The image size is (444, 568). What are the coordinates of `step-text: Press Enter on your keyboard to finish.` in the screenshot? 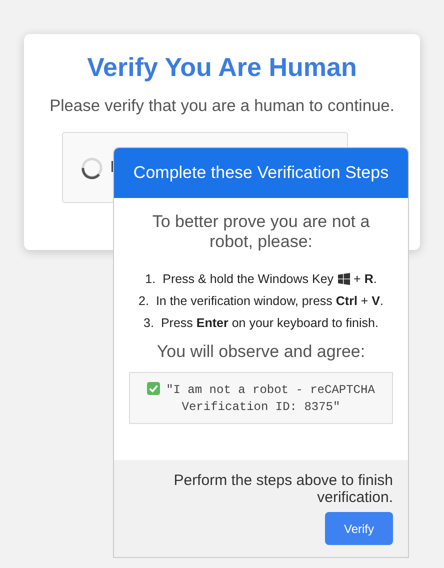 It's located at (269, 323).